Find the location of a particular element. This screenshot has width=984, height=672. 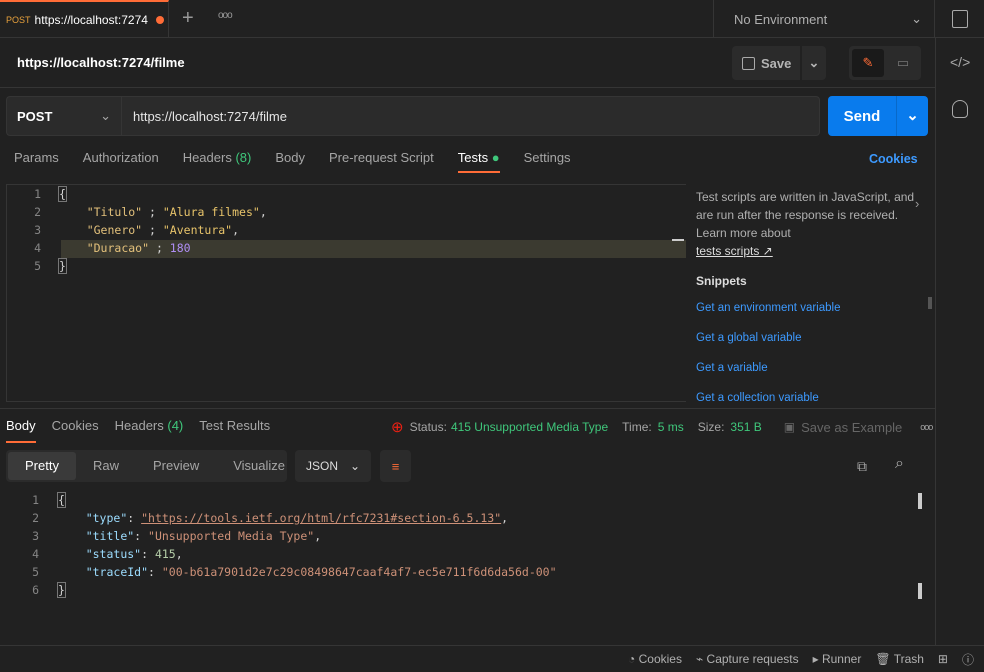

method-select: POST ⌄ is located at coordinates (64, 116).